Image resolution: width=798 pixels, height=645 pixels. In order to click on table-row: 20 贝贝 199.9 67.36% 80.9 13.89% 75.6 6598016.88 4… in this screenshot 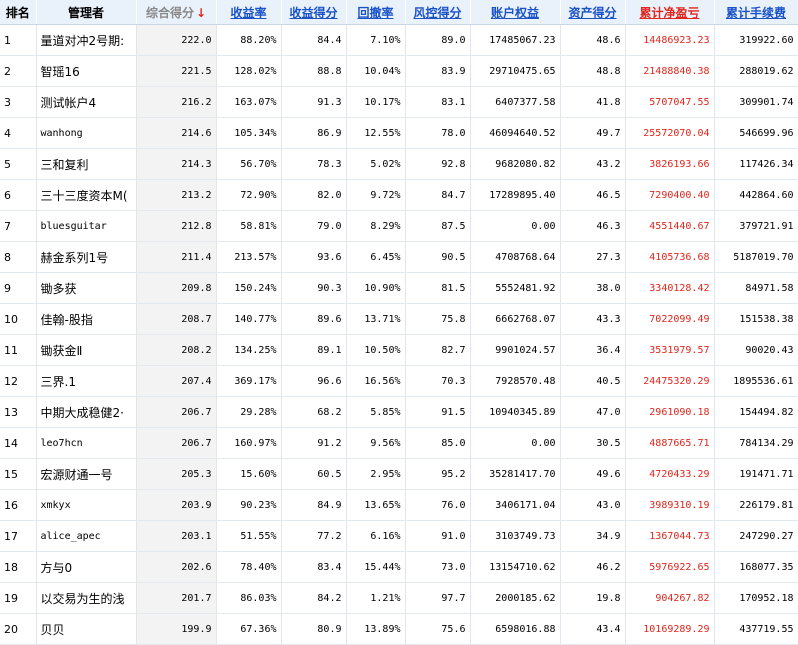, I will do `click(399, 629)`.